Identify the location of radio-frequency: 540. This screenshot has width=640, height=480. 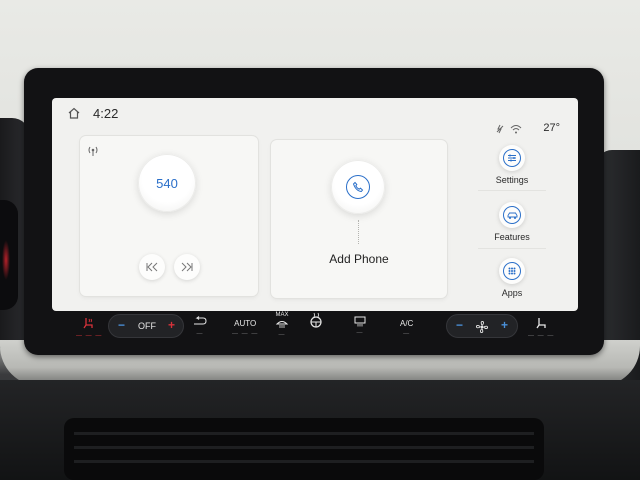
(167, 183).